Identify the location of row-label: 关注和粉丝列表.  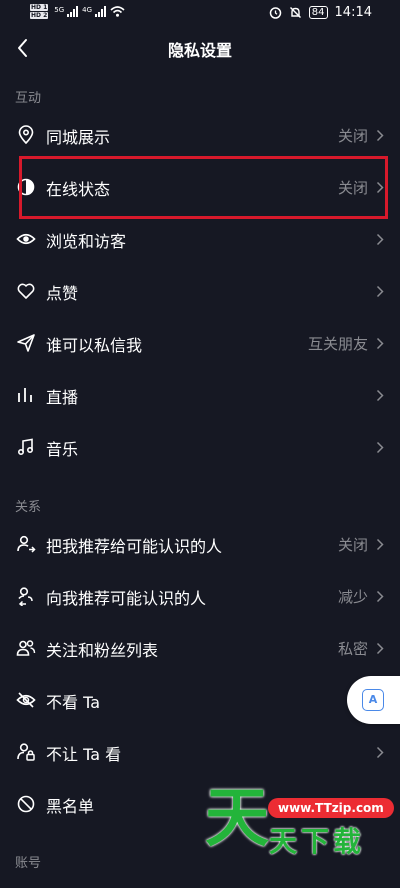
(102, 650).